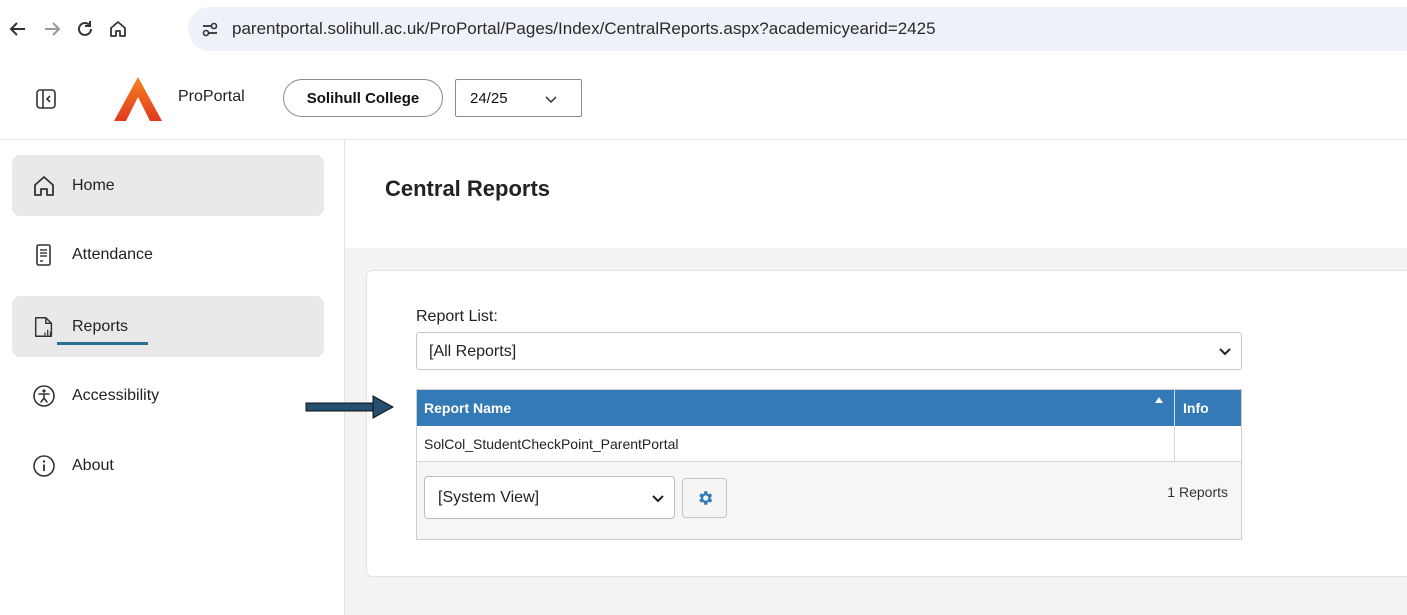  Describe the element at coordinates (93, 465) in the screenshot. I see `sidebar-item-label: About` at that location.